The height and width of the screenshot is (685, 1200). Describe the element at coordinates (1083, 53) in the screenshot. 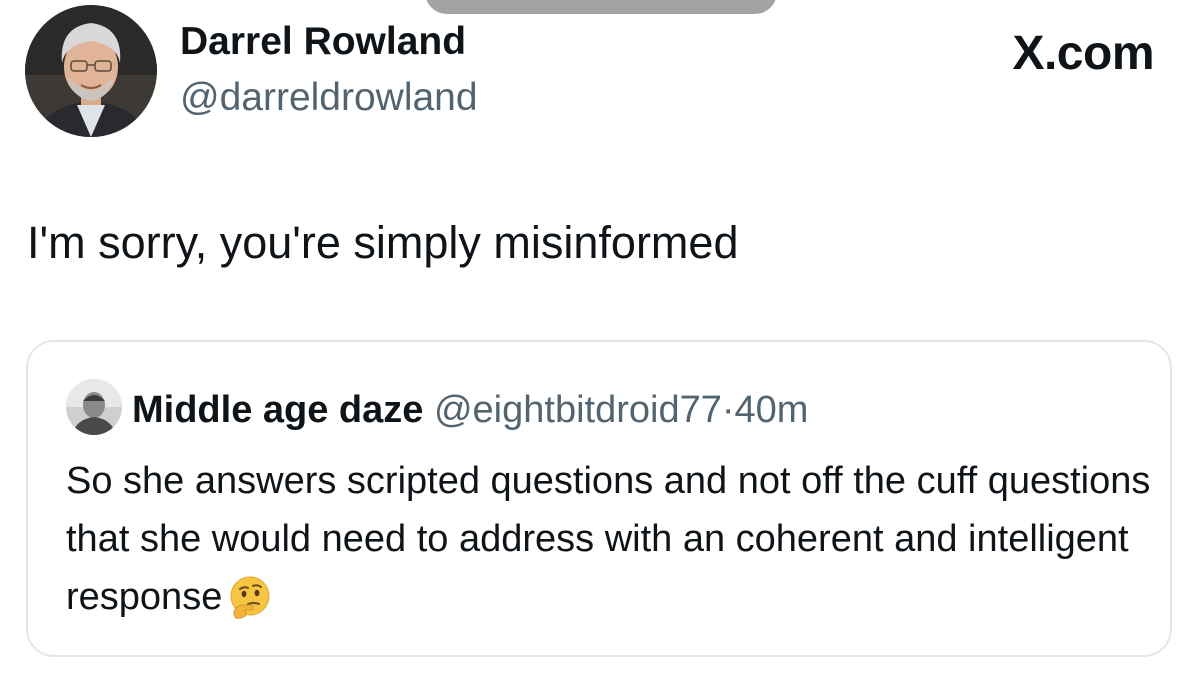

I see `brand-watermark: X.com` at that location.